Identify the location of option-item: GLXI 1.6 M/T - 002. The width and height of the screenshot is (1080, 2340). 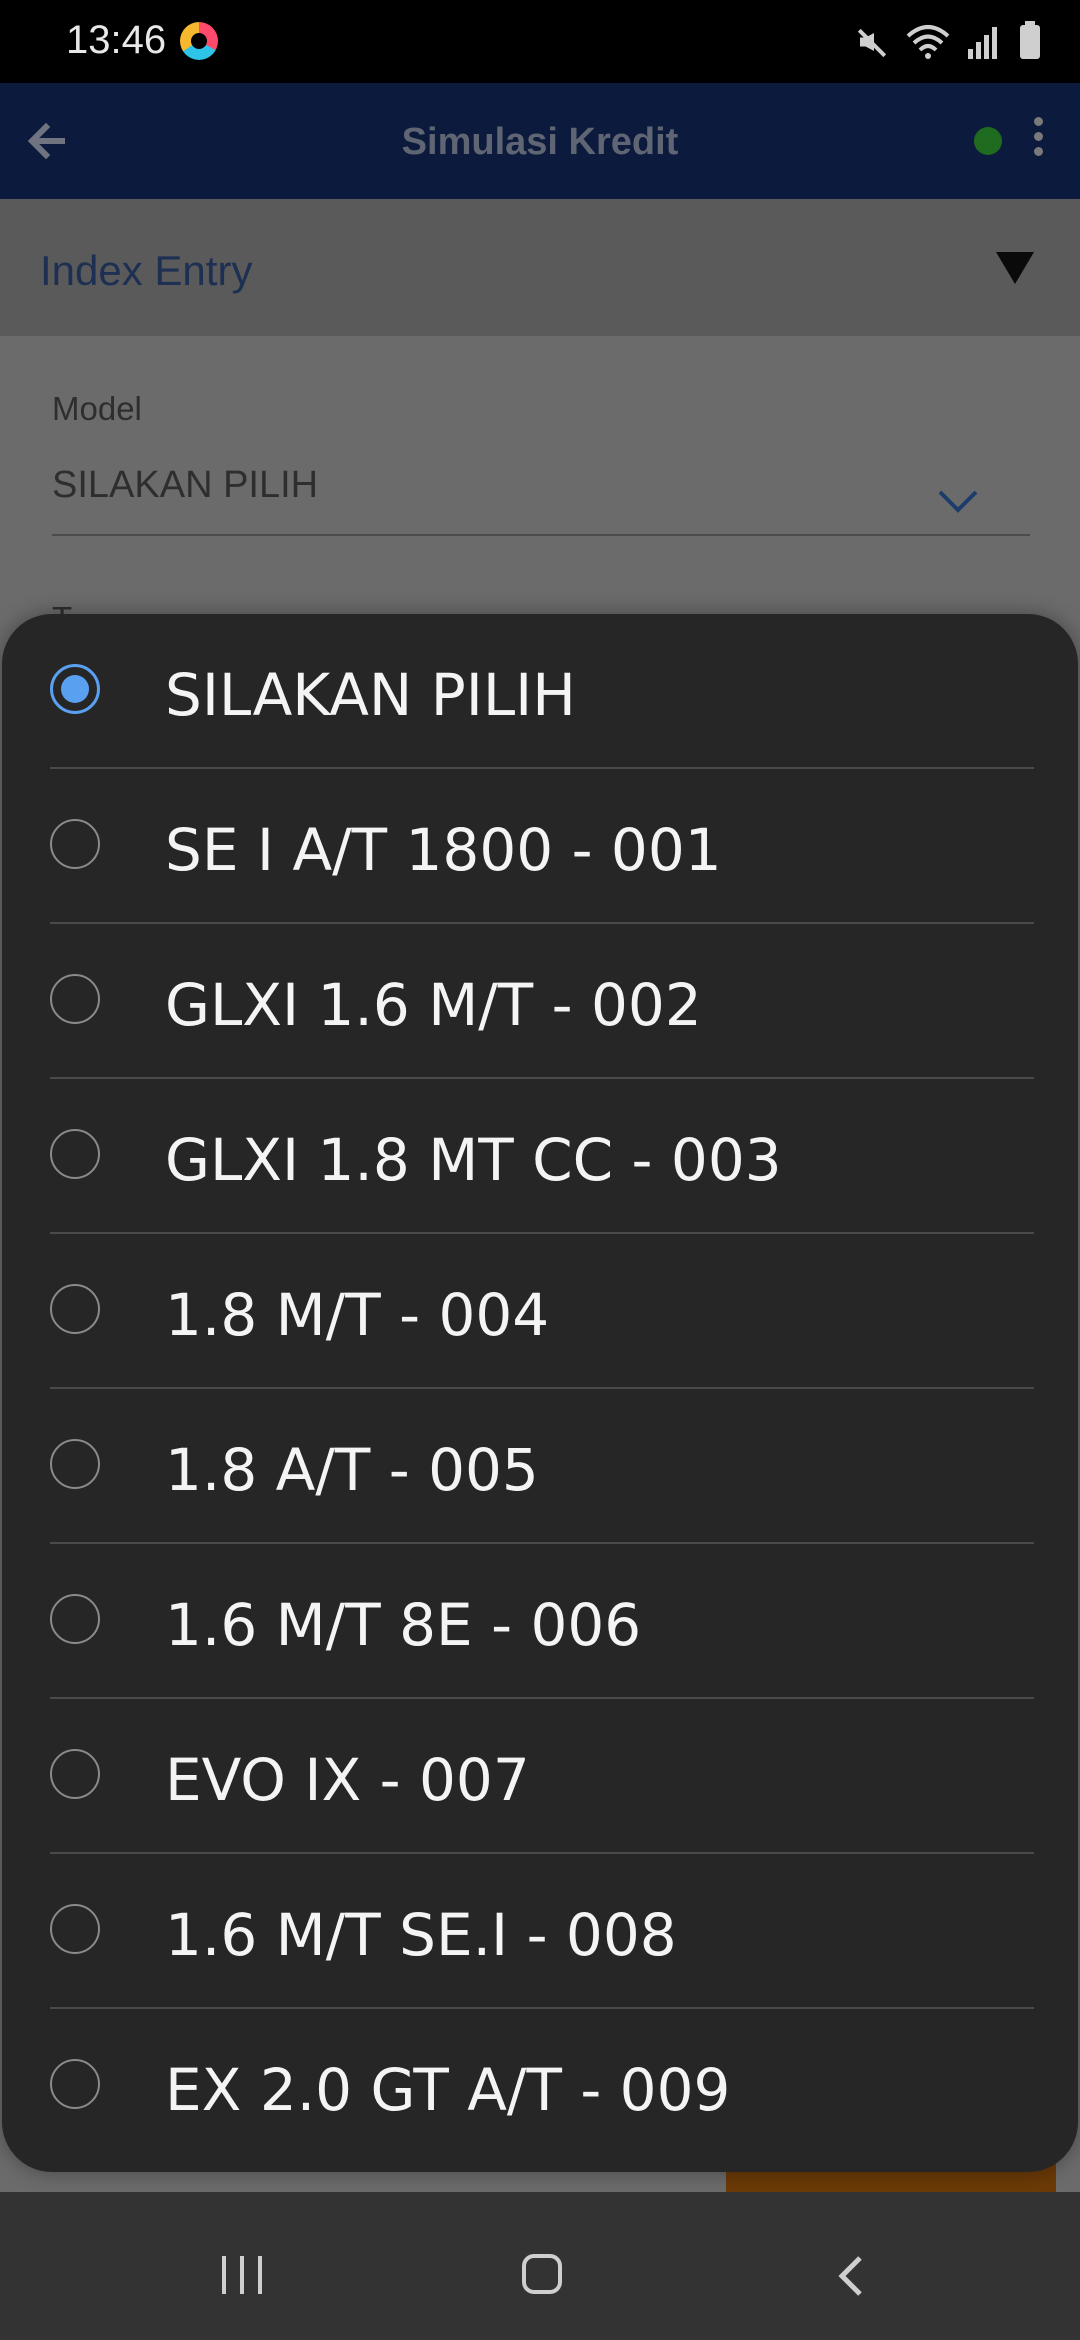
(540, 1001).